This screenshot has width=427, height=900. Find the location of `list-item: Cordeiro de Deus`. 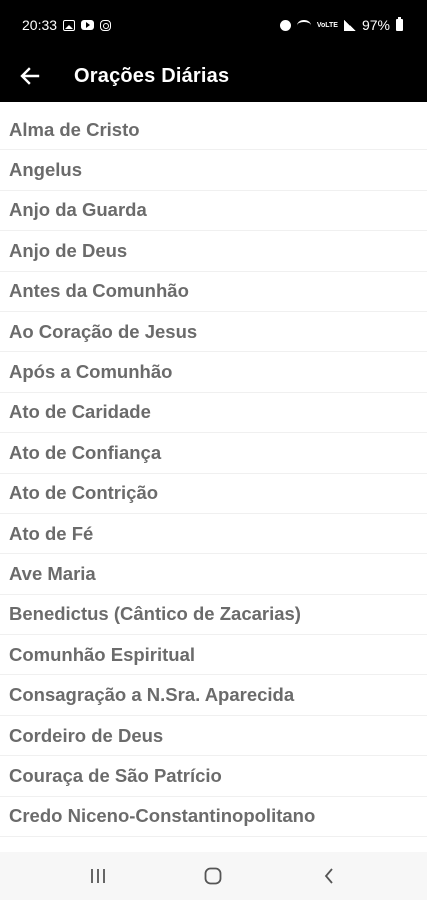

list-item: Cordeiro de Deus is located at coordinates (213, 736).